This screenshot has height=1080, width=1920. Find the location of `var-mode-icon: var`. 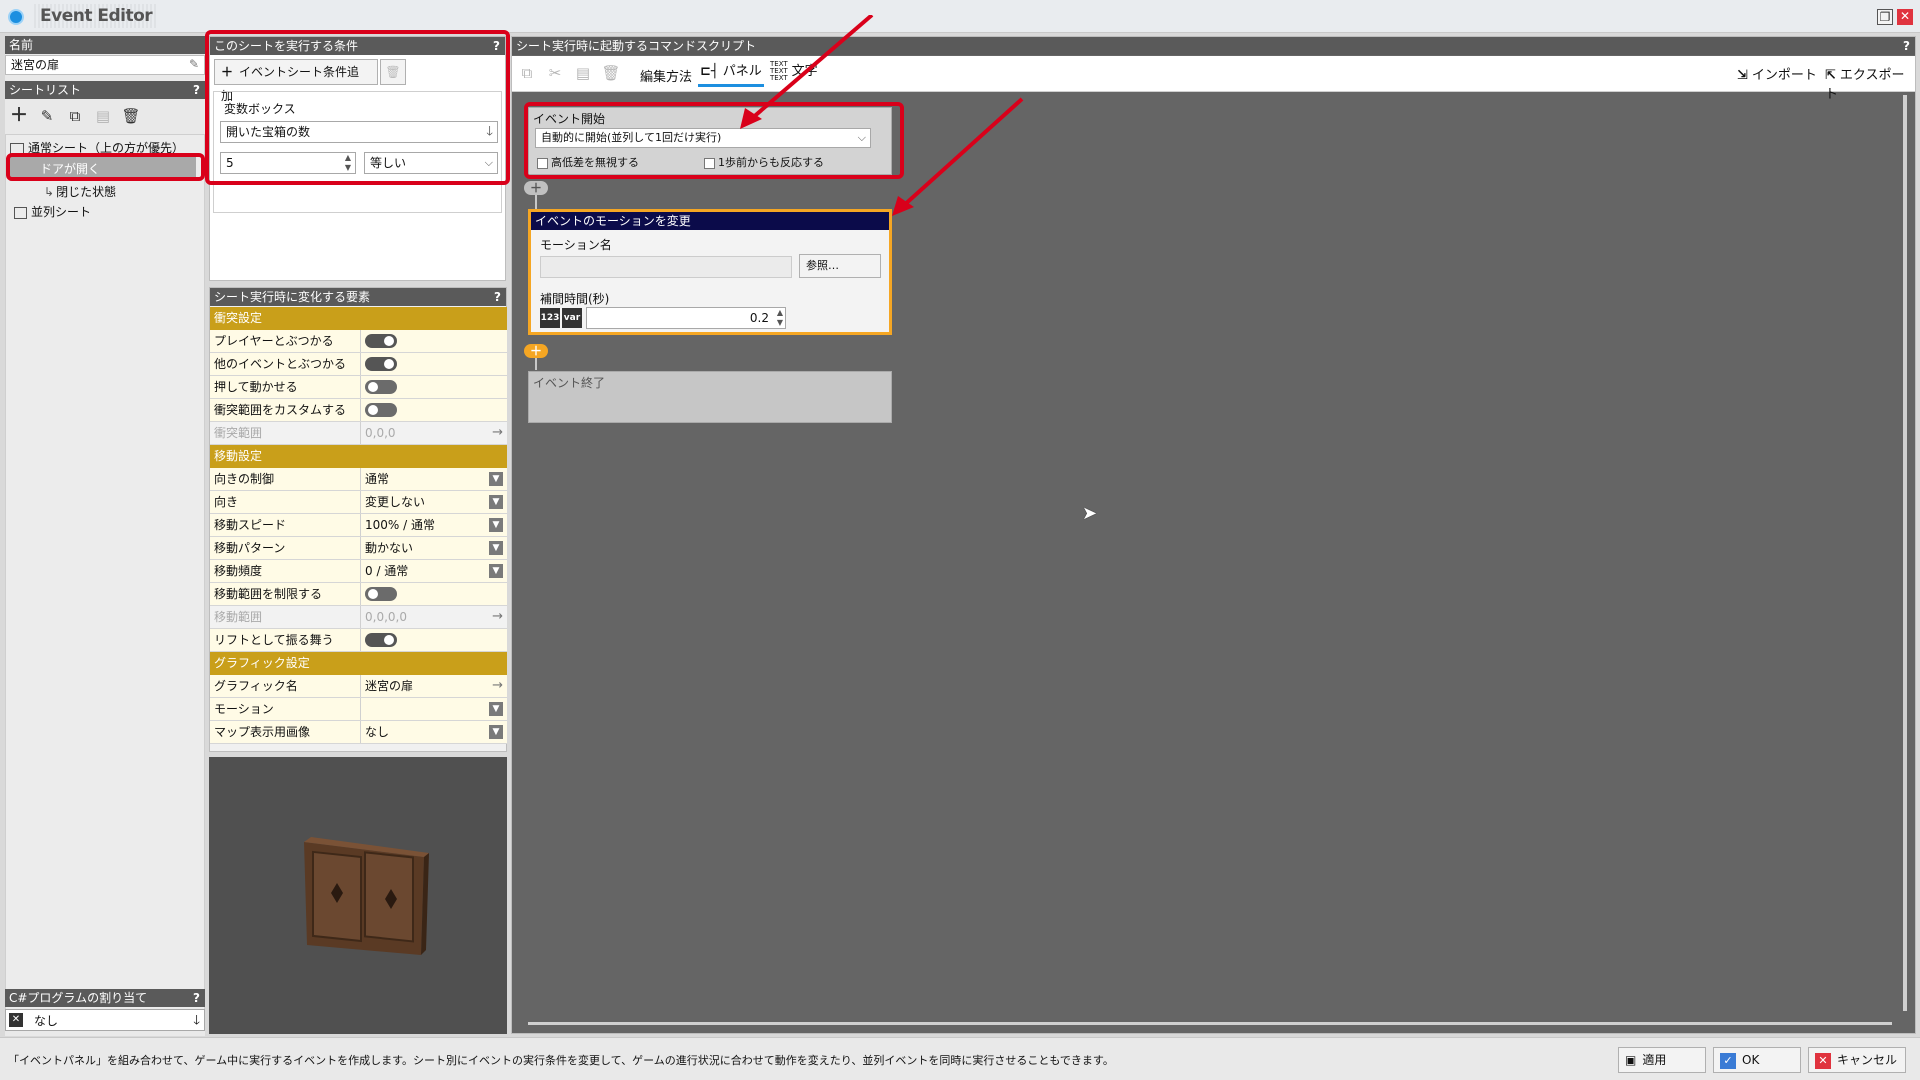

var-mode-icon: var is located at coordinates (572, 318).